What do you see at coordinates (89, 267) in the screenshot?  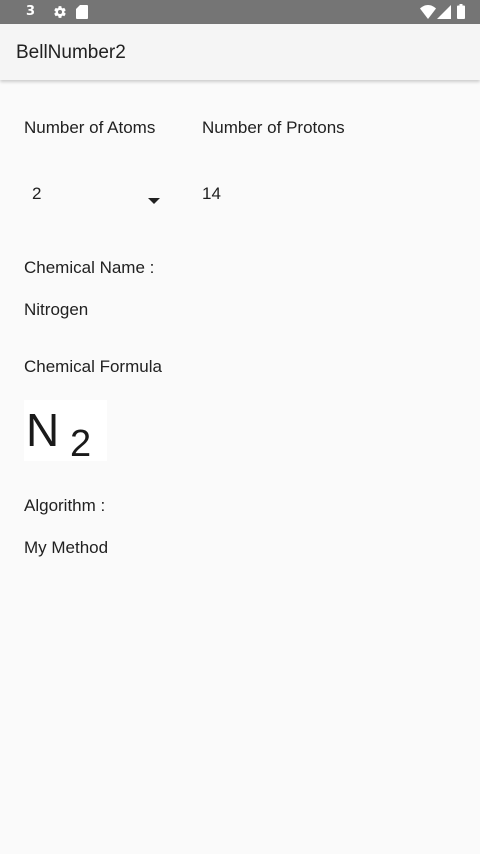 I see `chemical-name-label: Chemical Name :` at bounding box center [89, 267].